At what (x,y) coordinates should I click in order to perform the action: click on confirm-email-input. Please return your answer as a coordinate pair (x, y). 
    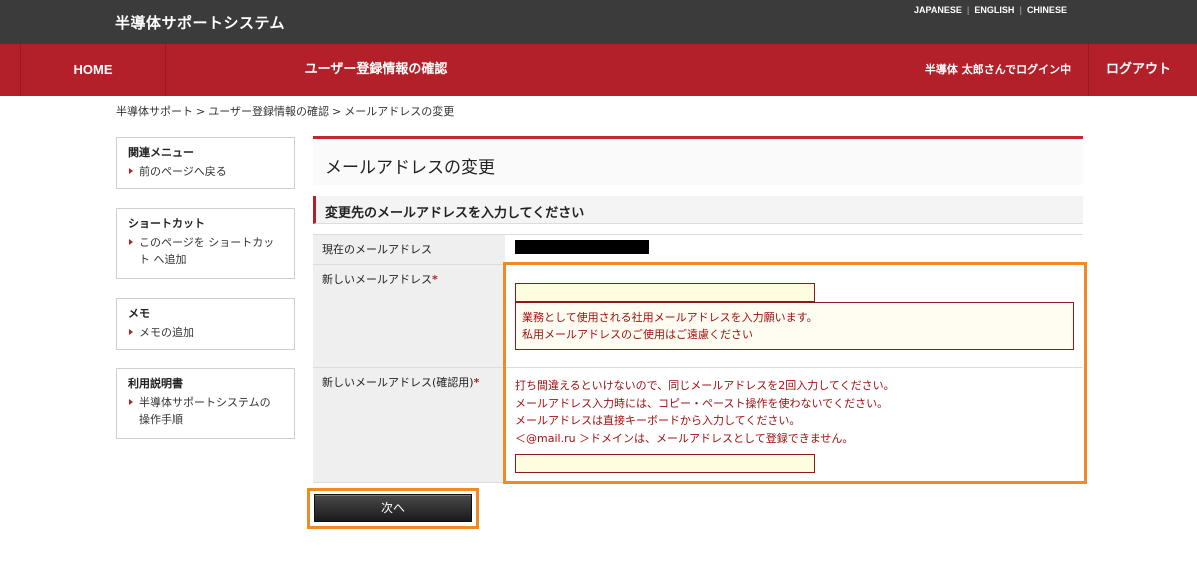
    Looking at the image, I should click on (665, 463).